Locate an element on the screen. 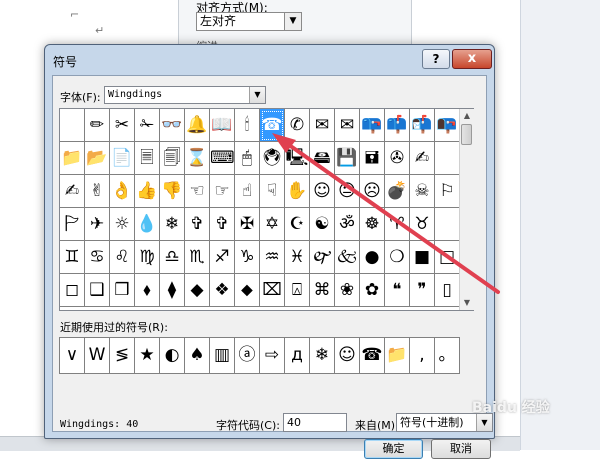  symbol-cell: 👍 is located at coordinates (147, 191).